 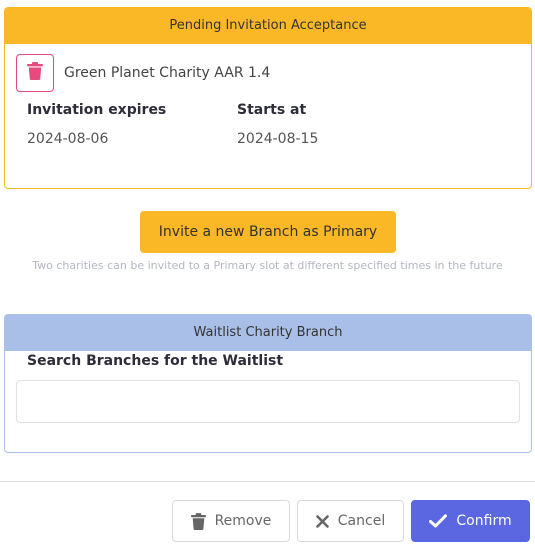 What do you see at coordinates (96, 124) in the screenshot?
I see `invitation-expires-field: Invitation expires 2024-08-06` at bounding box center [96, 124].